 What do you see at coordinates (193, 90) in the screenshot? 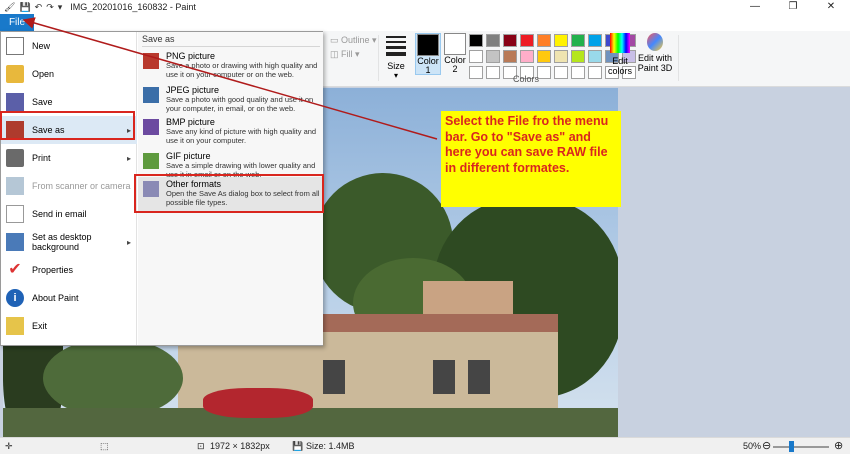
I see `option-title: JPEG picture` at bounding box center [193, 90].